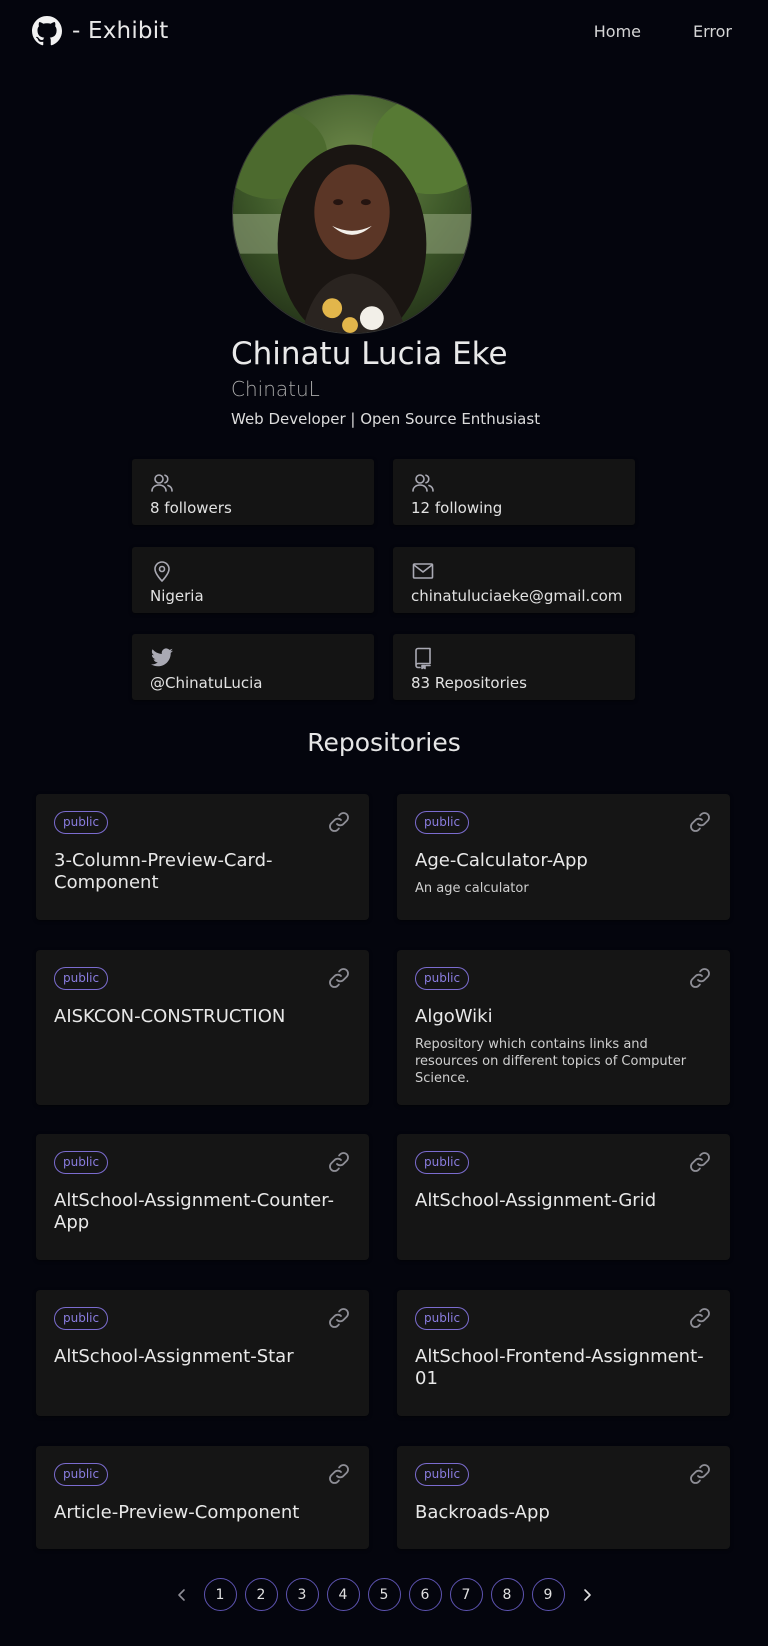 The image size is (768, 1646). Describe the element at coordinates (202, 1017) in the screenshot. I see `repo-name: AISKCON-CONSTRUCTION` at that location.